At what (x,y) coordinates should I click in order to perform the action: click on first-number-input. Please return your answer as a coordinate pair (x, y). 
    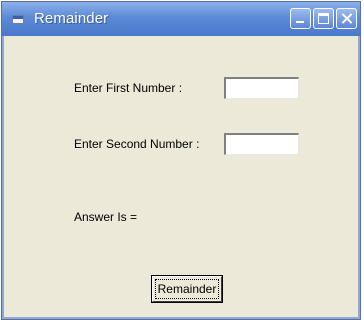
    Looking at the image, I should click on (261, 88).